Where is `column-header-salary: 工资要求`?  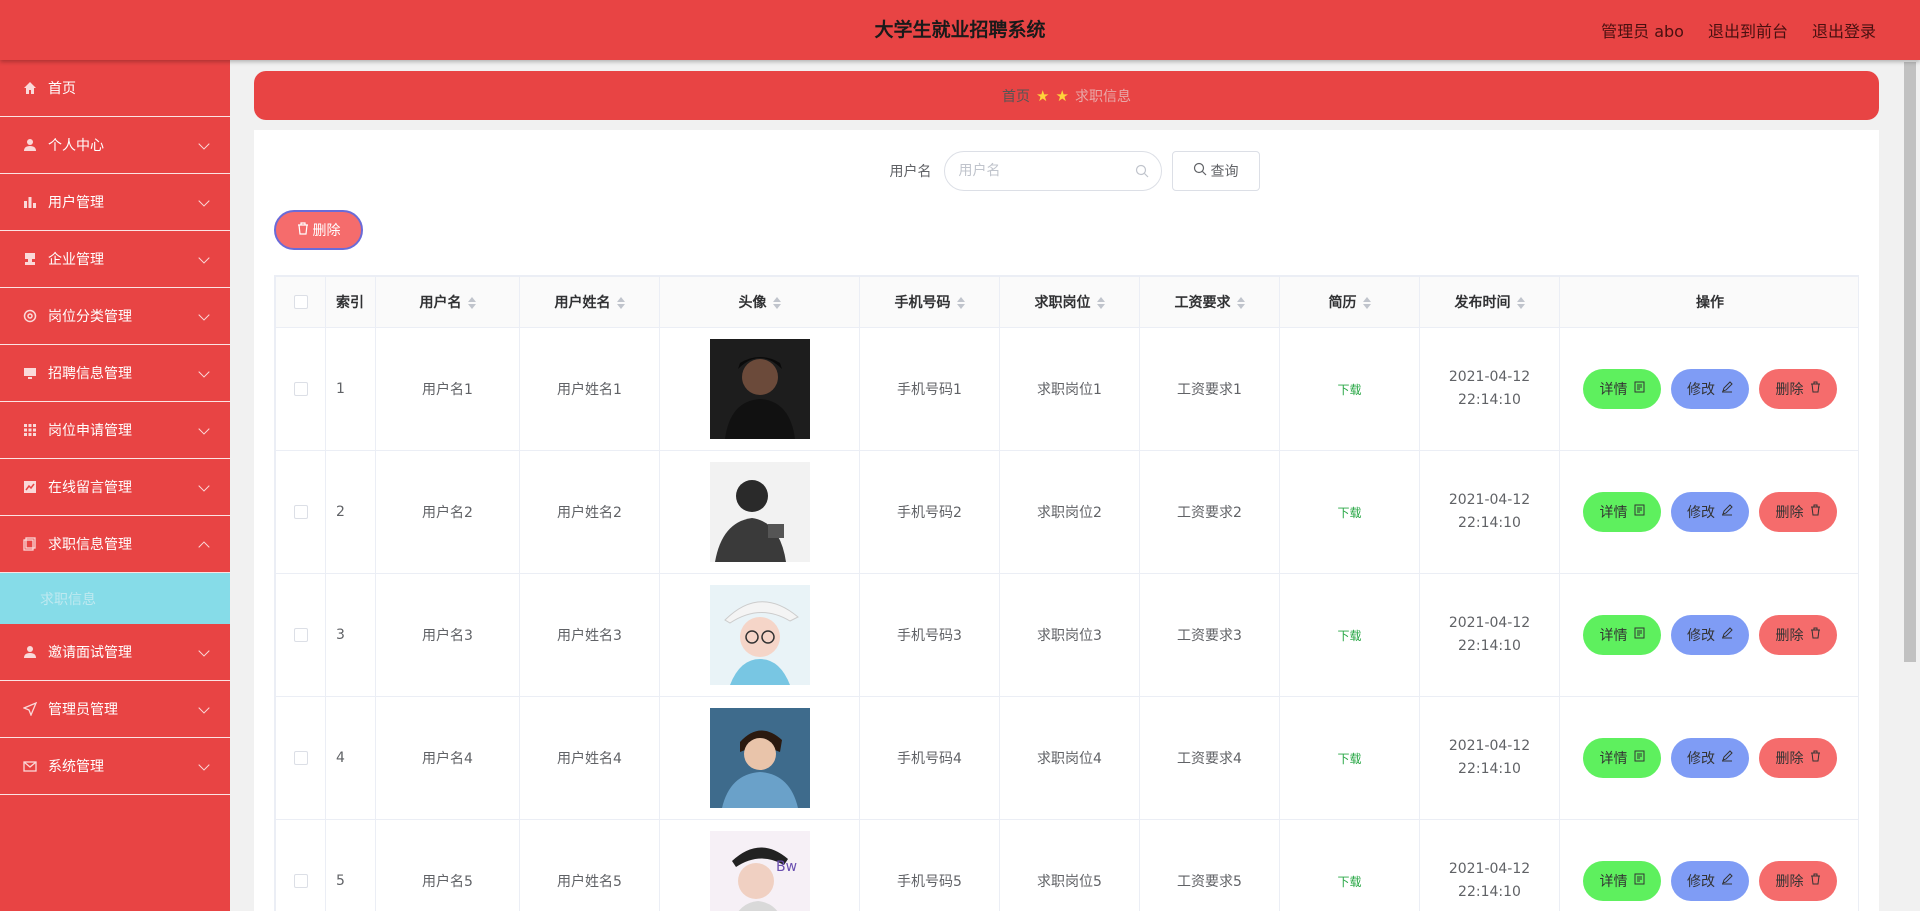 column-header-salary: 工资要求 is located at coordinates (1209, 302).